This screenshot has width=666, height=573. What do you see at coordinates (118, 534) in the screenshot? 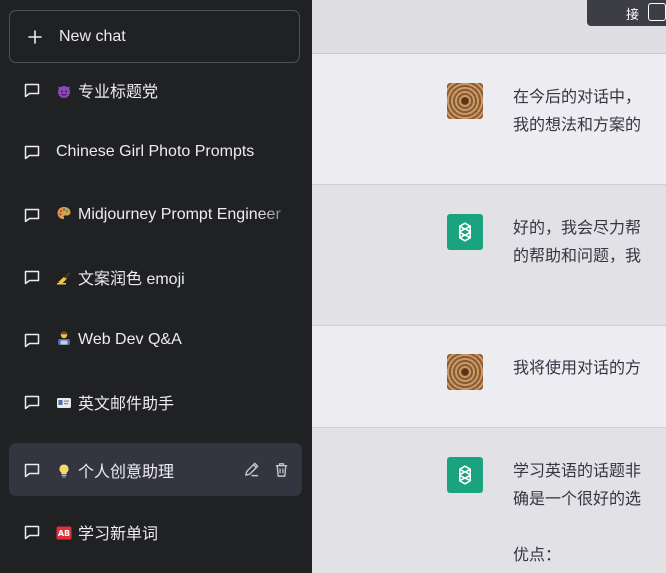
I see `chat-title: 学习新单词` at bounding box center [118, 534].